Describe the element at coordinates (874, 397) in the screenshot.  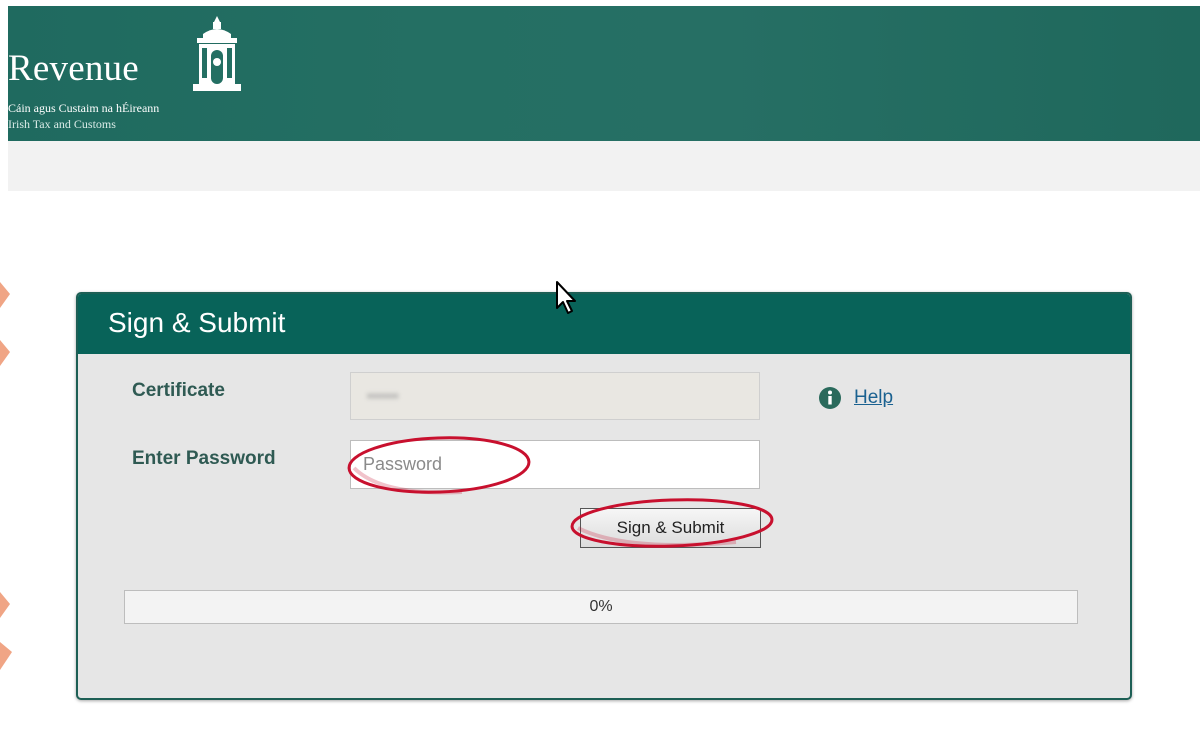
I see `help-label: Help` at that location.